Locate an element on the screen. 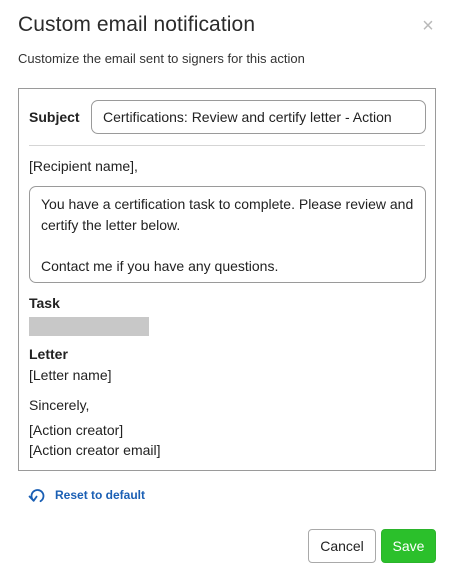 This screenshot has height=579, width=452. task-label: Task is located at coordinates (44, 303).